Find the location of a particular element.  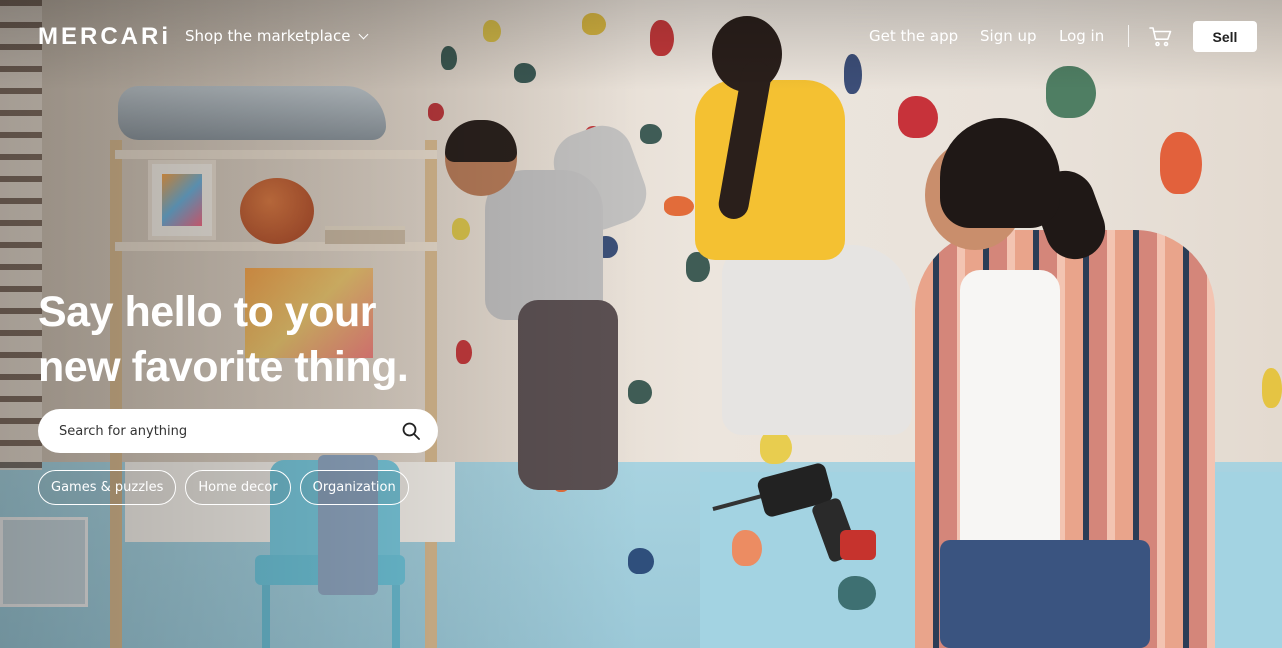

hero-headline: Say hello to your new favorite thing. is located at coordinates (258, 340).